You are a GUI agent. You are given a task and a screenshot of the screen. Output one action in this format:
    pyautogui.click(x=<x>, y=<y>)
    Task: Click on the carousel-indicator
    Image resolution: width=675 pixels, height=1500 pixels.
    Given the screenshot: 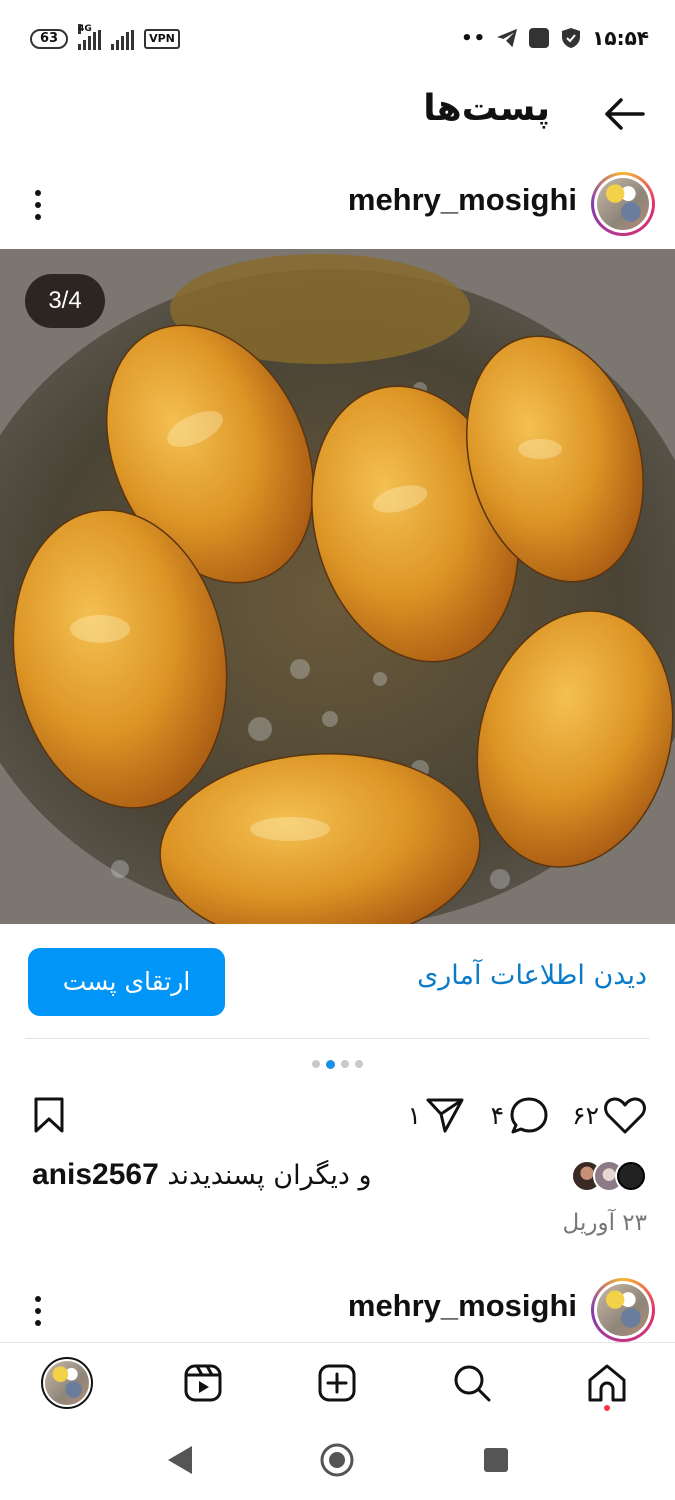 What is the action you would take?
    pyautogui.click(x=337, y=1064)
    